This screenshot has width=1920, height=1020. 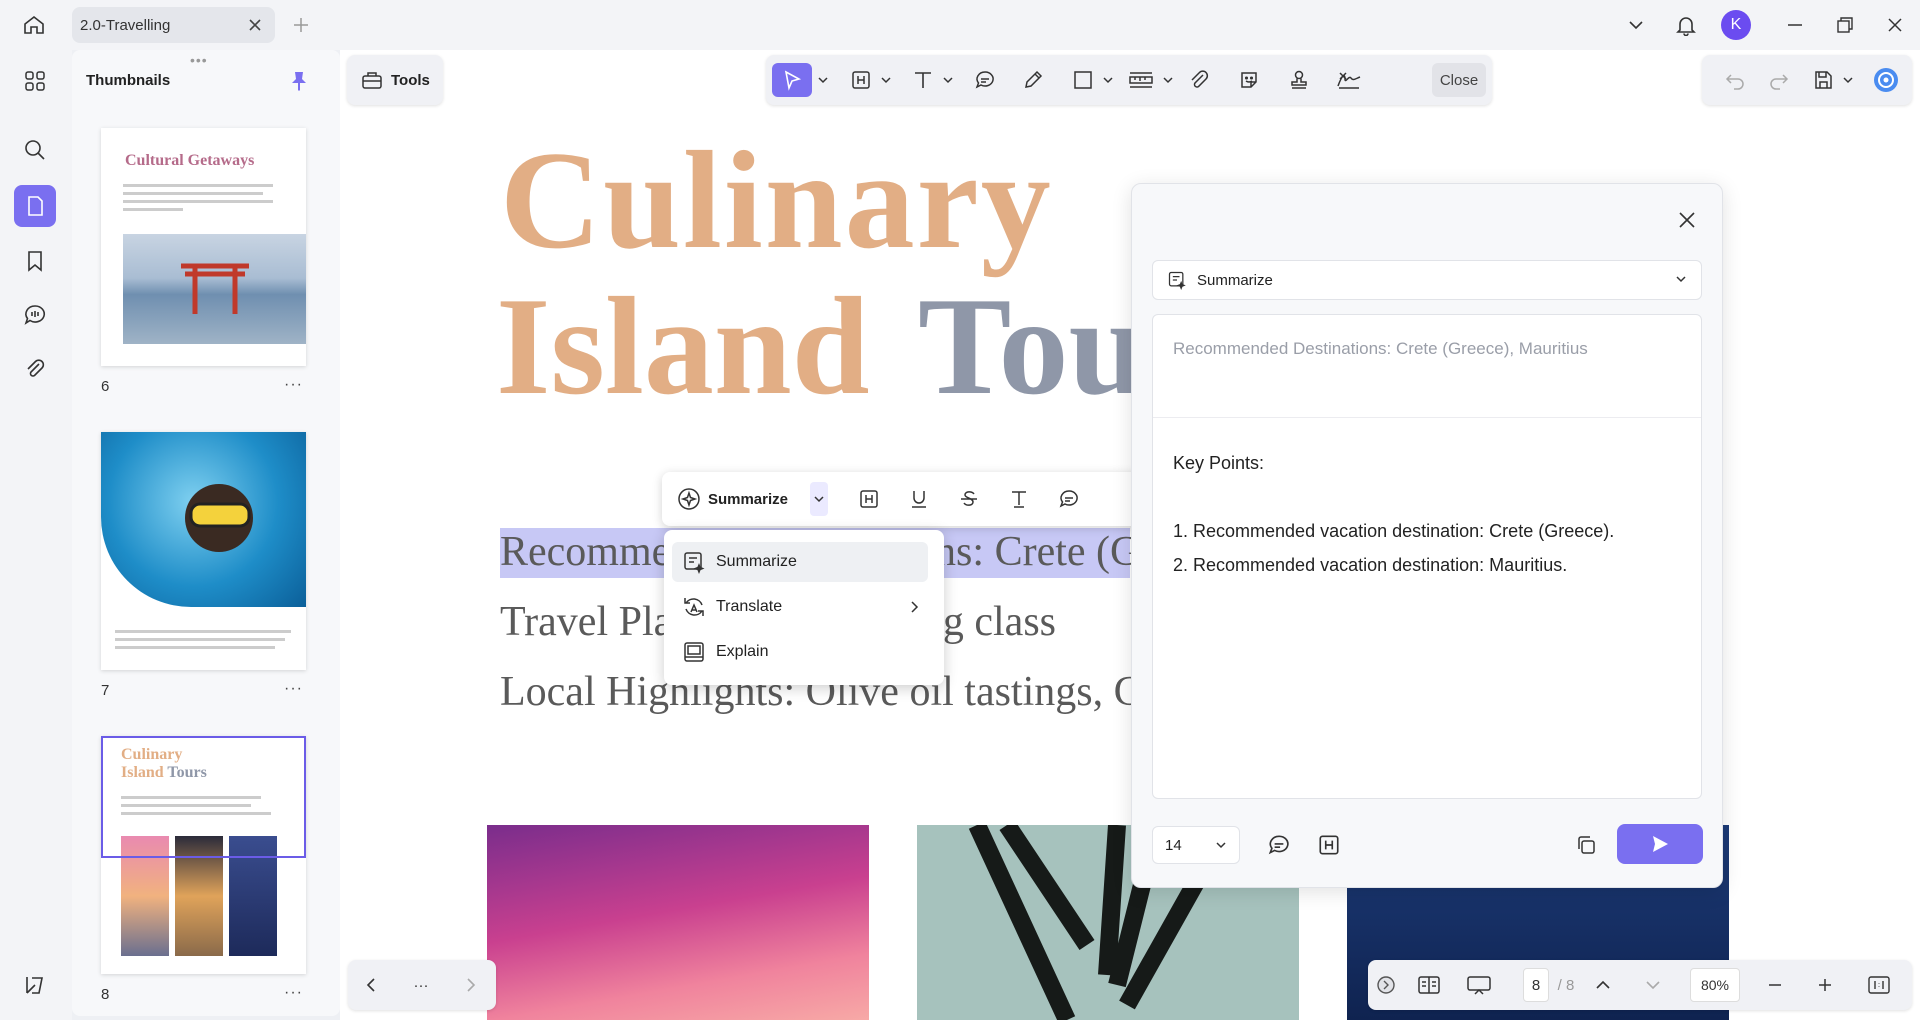 I want to click on document-image-sunset, so click(x=678, y=922).